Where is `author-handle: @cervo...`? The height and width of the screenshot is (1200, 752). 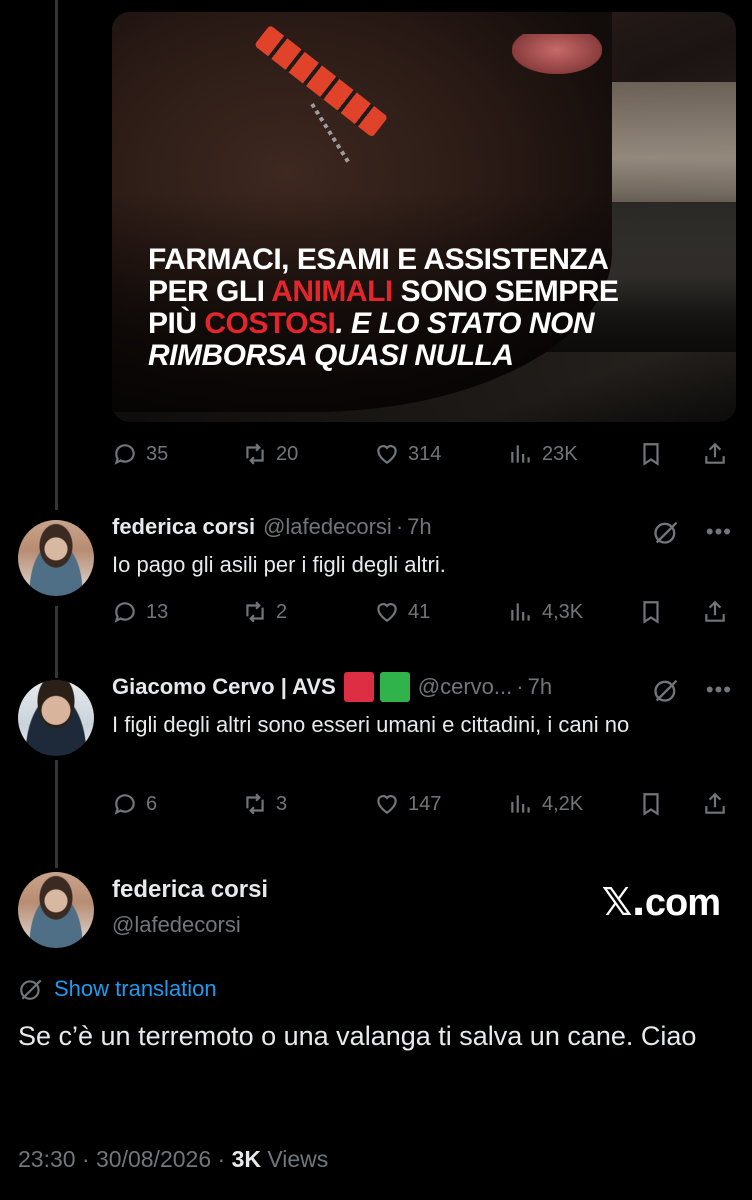
author-handle: @cervo... is located at coordinates (465, 687).